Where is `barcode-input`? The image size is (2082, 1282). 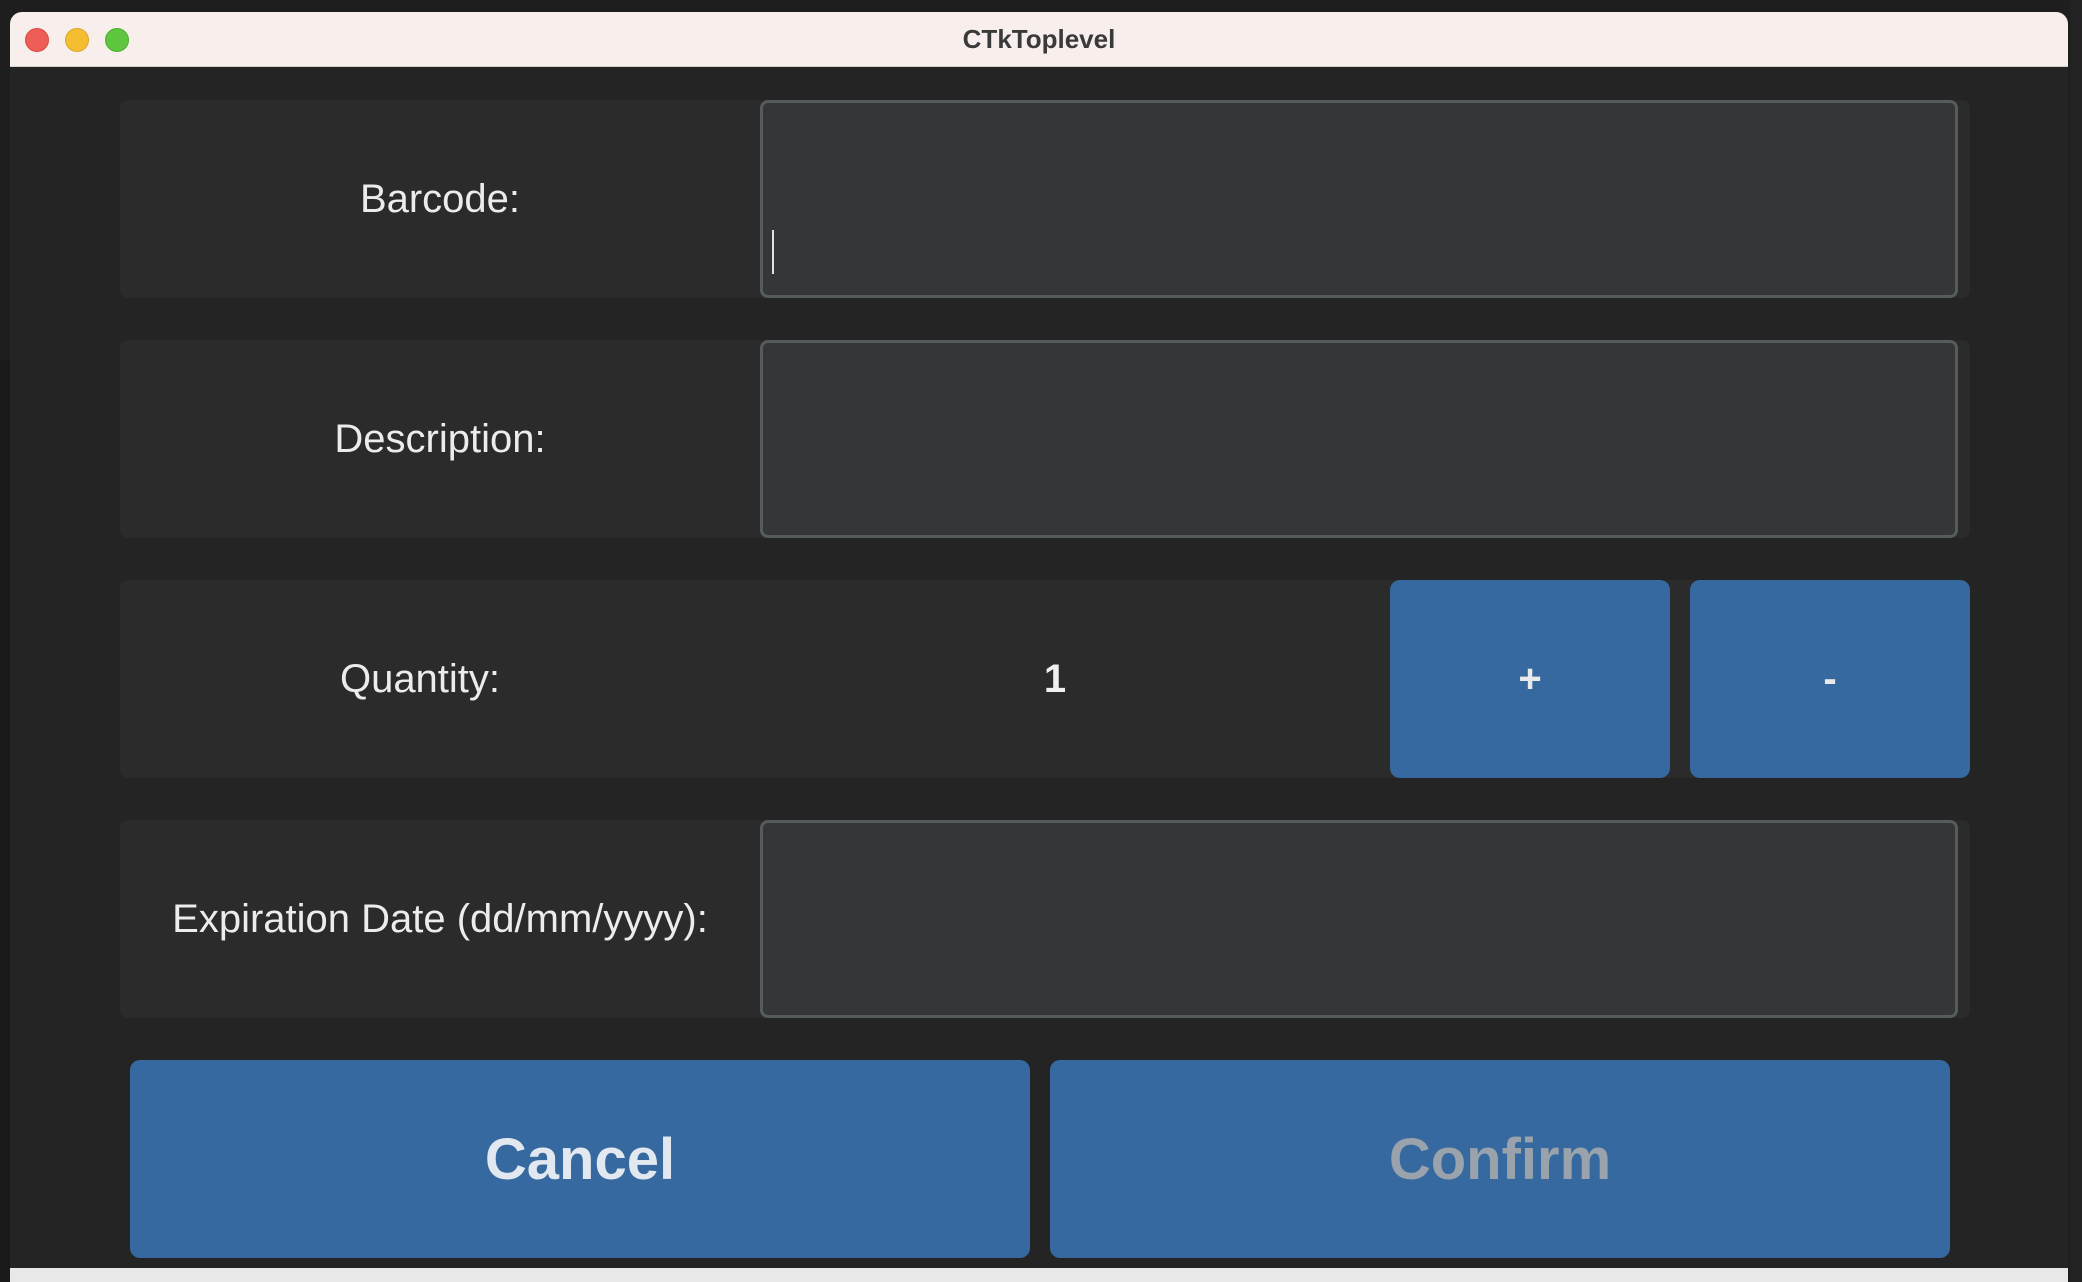
barcode-input is located at coordinates (1359, 199).